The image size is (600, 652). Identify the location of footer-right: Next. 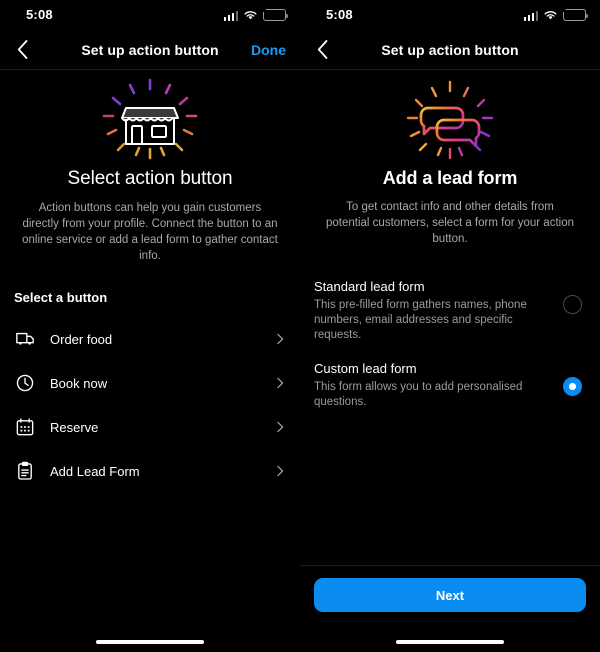
(450, 608).